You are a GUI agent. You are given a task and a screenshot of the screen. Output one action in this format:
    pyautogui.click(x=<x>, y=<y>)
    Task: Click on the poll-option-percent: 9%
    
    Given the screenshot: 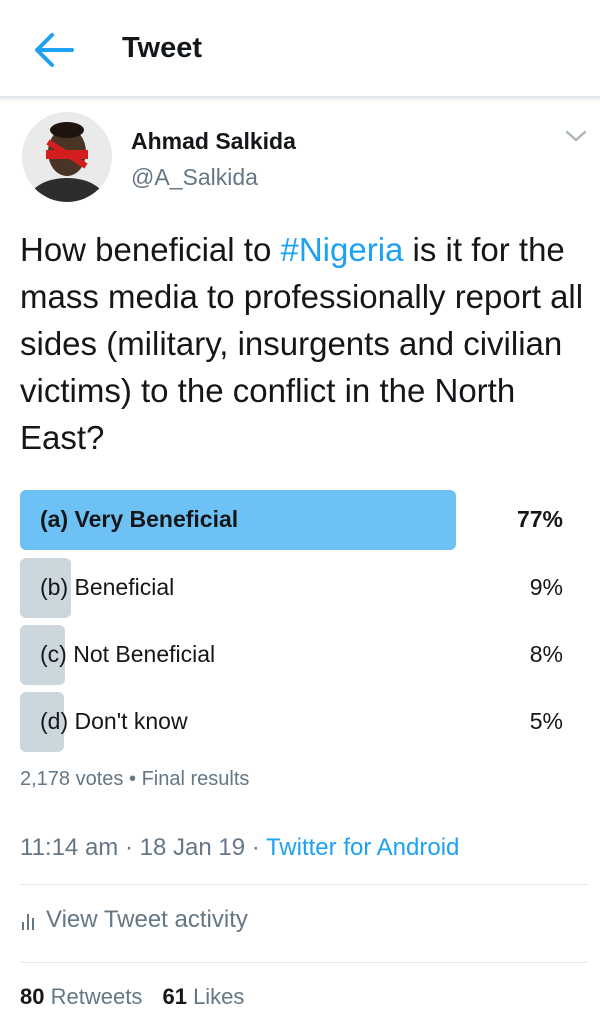 What is the action you would take?
    pyautogui.click(x=546, y=587)
    